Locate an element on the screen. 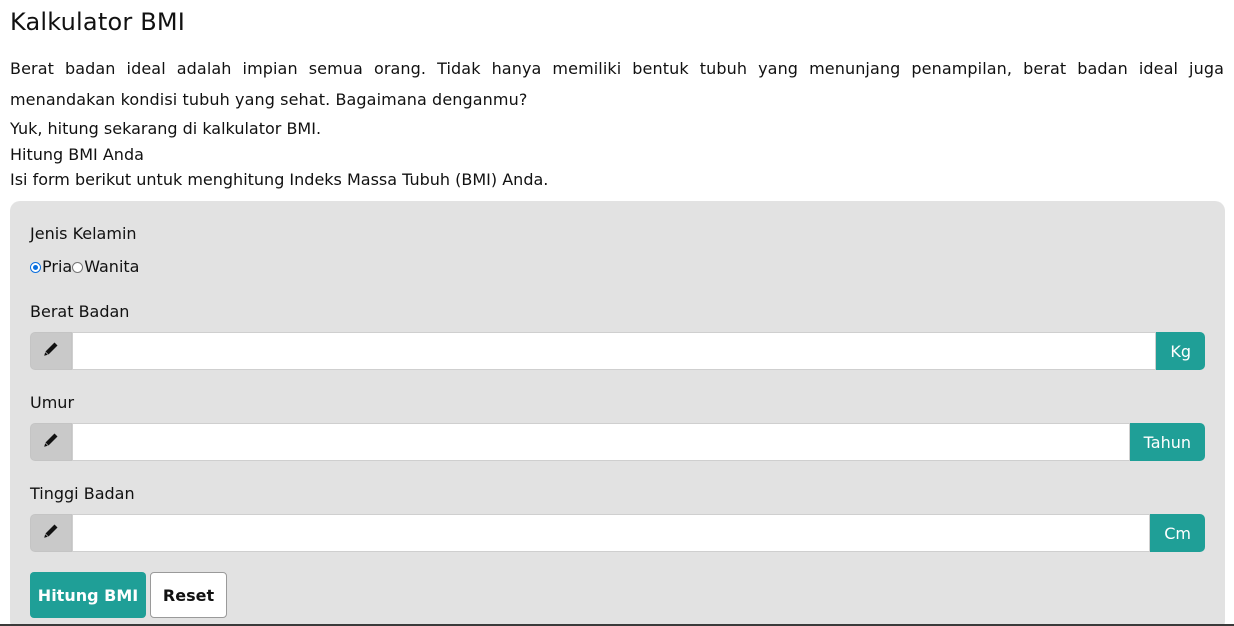 The width and height of the screenshot is (1234, 626). gender-radio-group: Pria Wanita is located at coordinates (84, 267).